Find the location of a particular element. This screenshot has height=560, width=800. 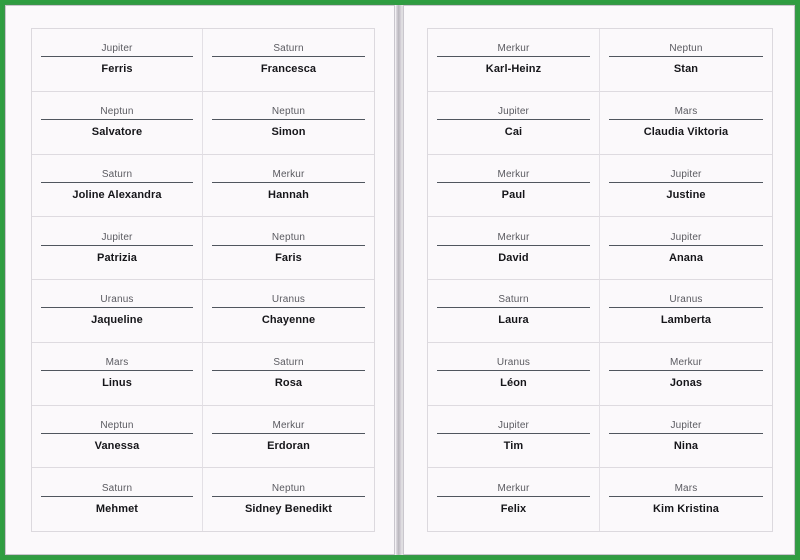

card-group-label: Mars is located at coordinates (117, 363).